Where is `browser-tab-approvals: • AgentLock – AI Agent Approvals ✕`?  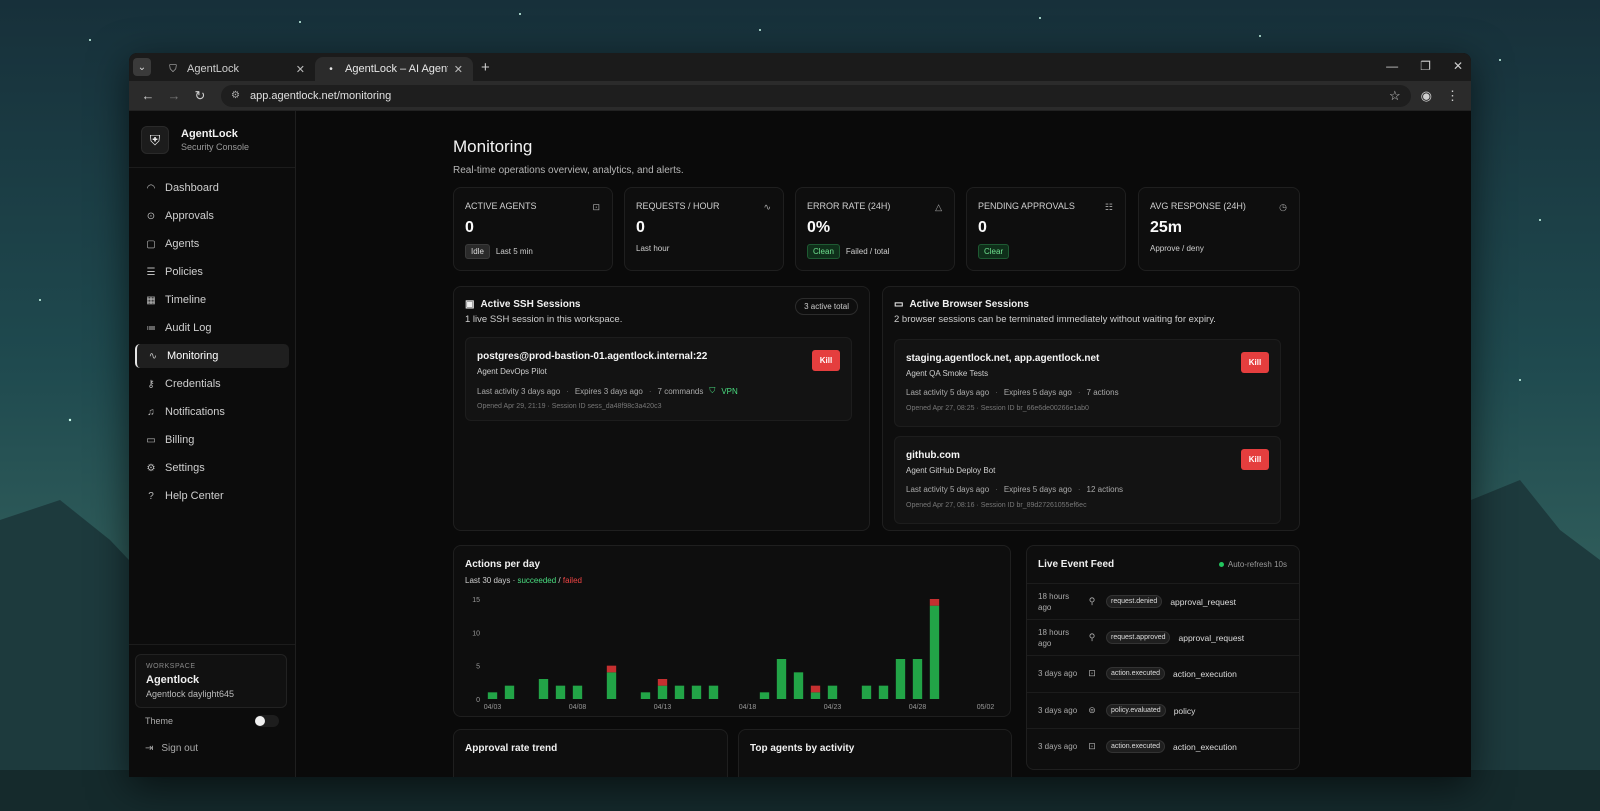
browser-tab-approvals: • AgentLock – AI Agent Approvals ✕ is located at coordinates (394, 69).